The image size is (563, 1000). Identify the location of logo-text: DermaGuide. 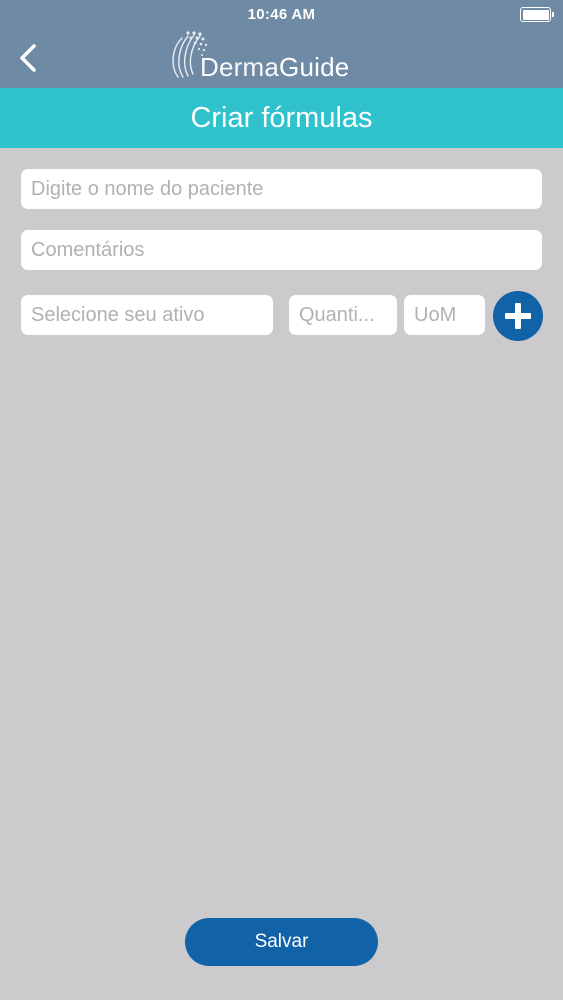
(275, 67).